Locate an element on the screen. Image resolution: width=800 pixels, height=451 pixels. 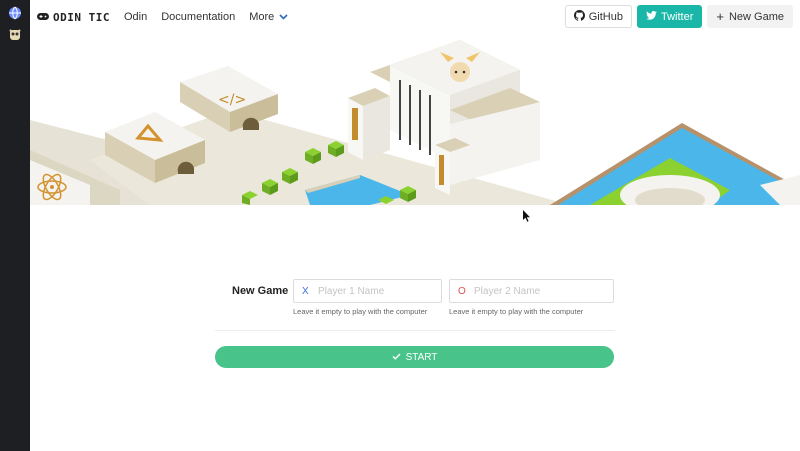
player2-hint: Leave it empty to play with the computer is located at coordinates (516, 311).